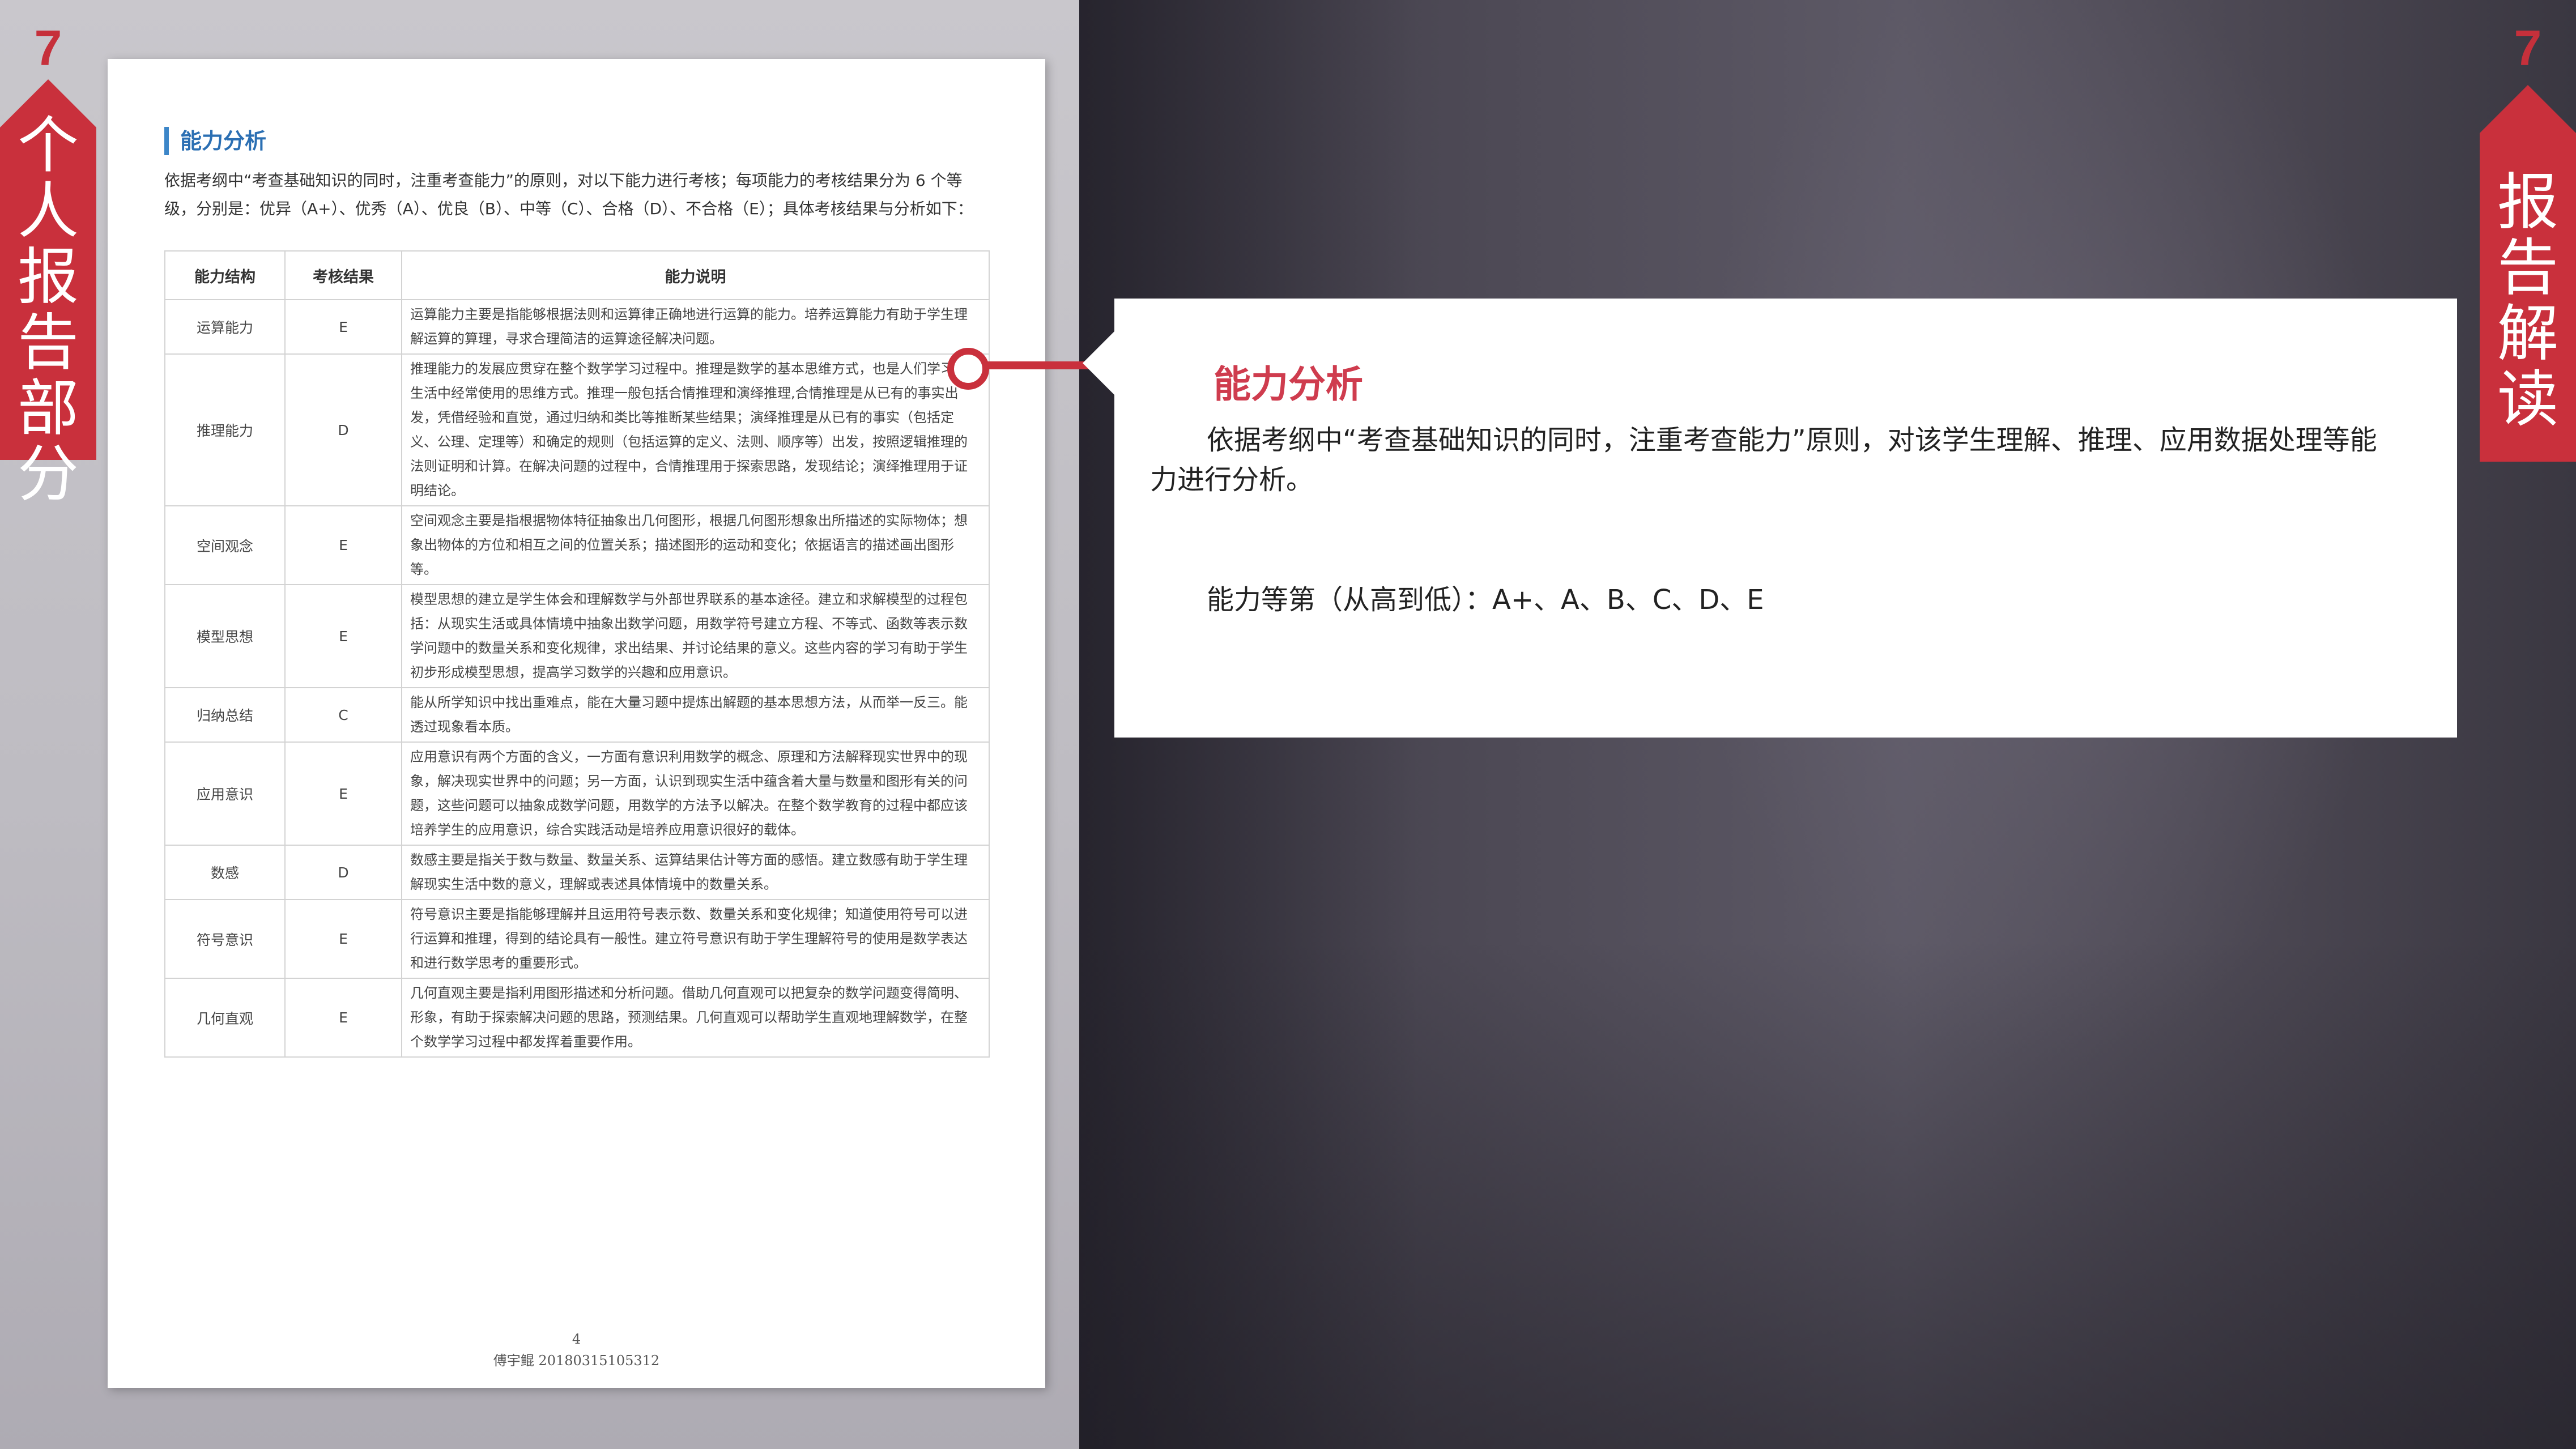 The image size is (2576, 1449). I want to click on panel-pointer, so click(1099, 363).